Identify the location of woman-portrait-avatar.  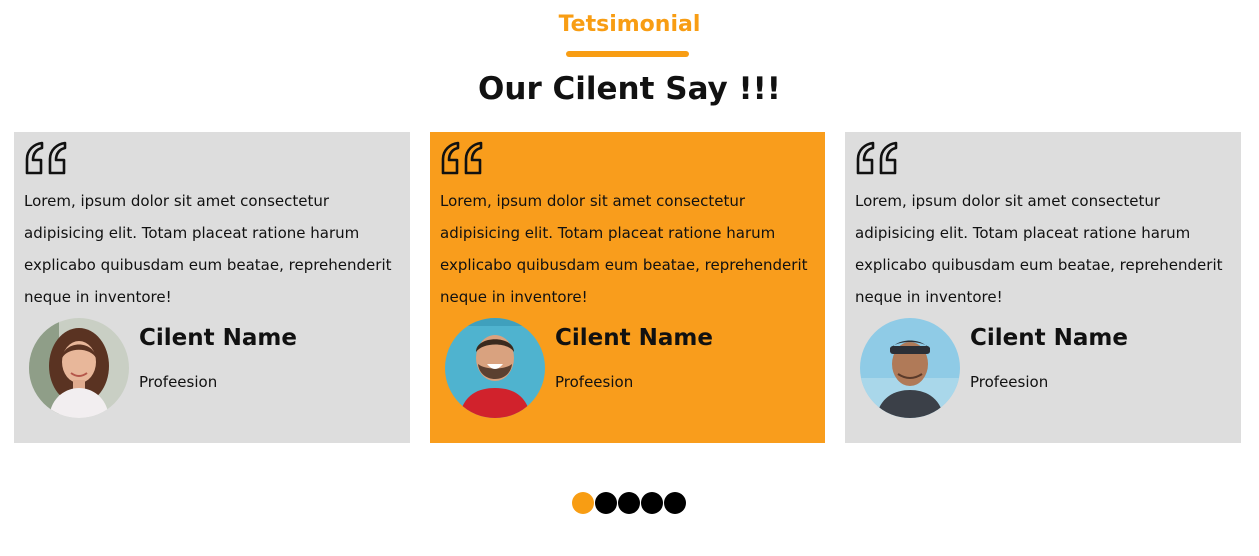
(79, 368).